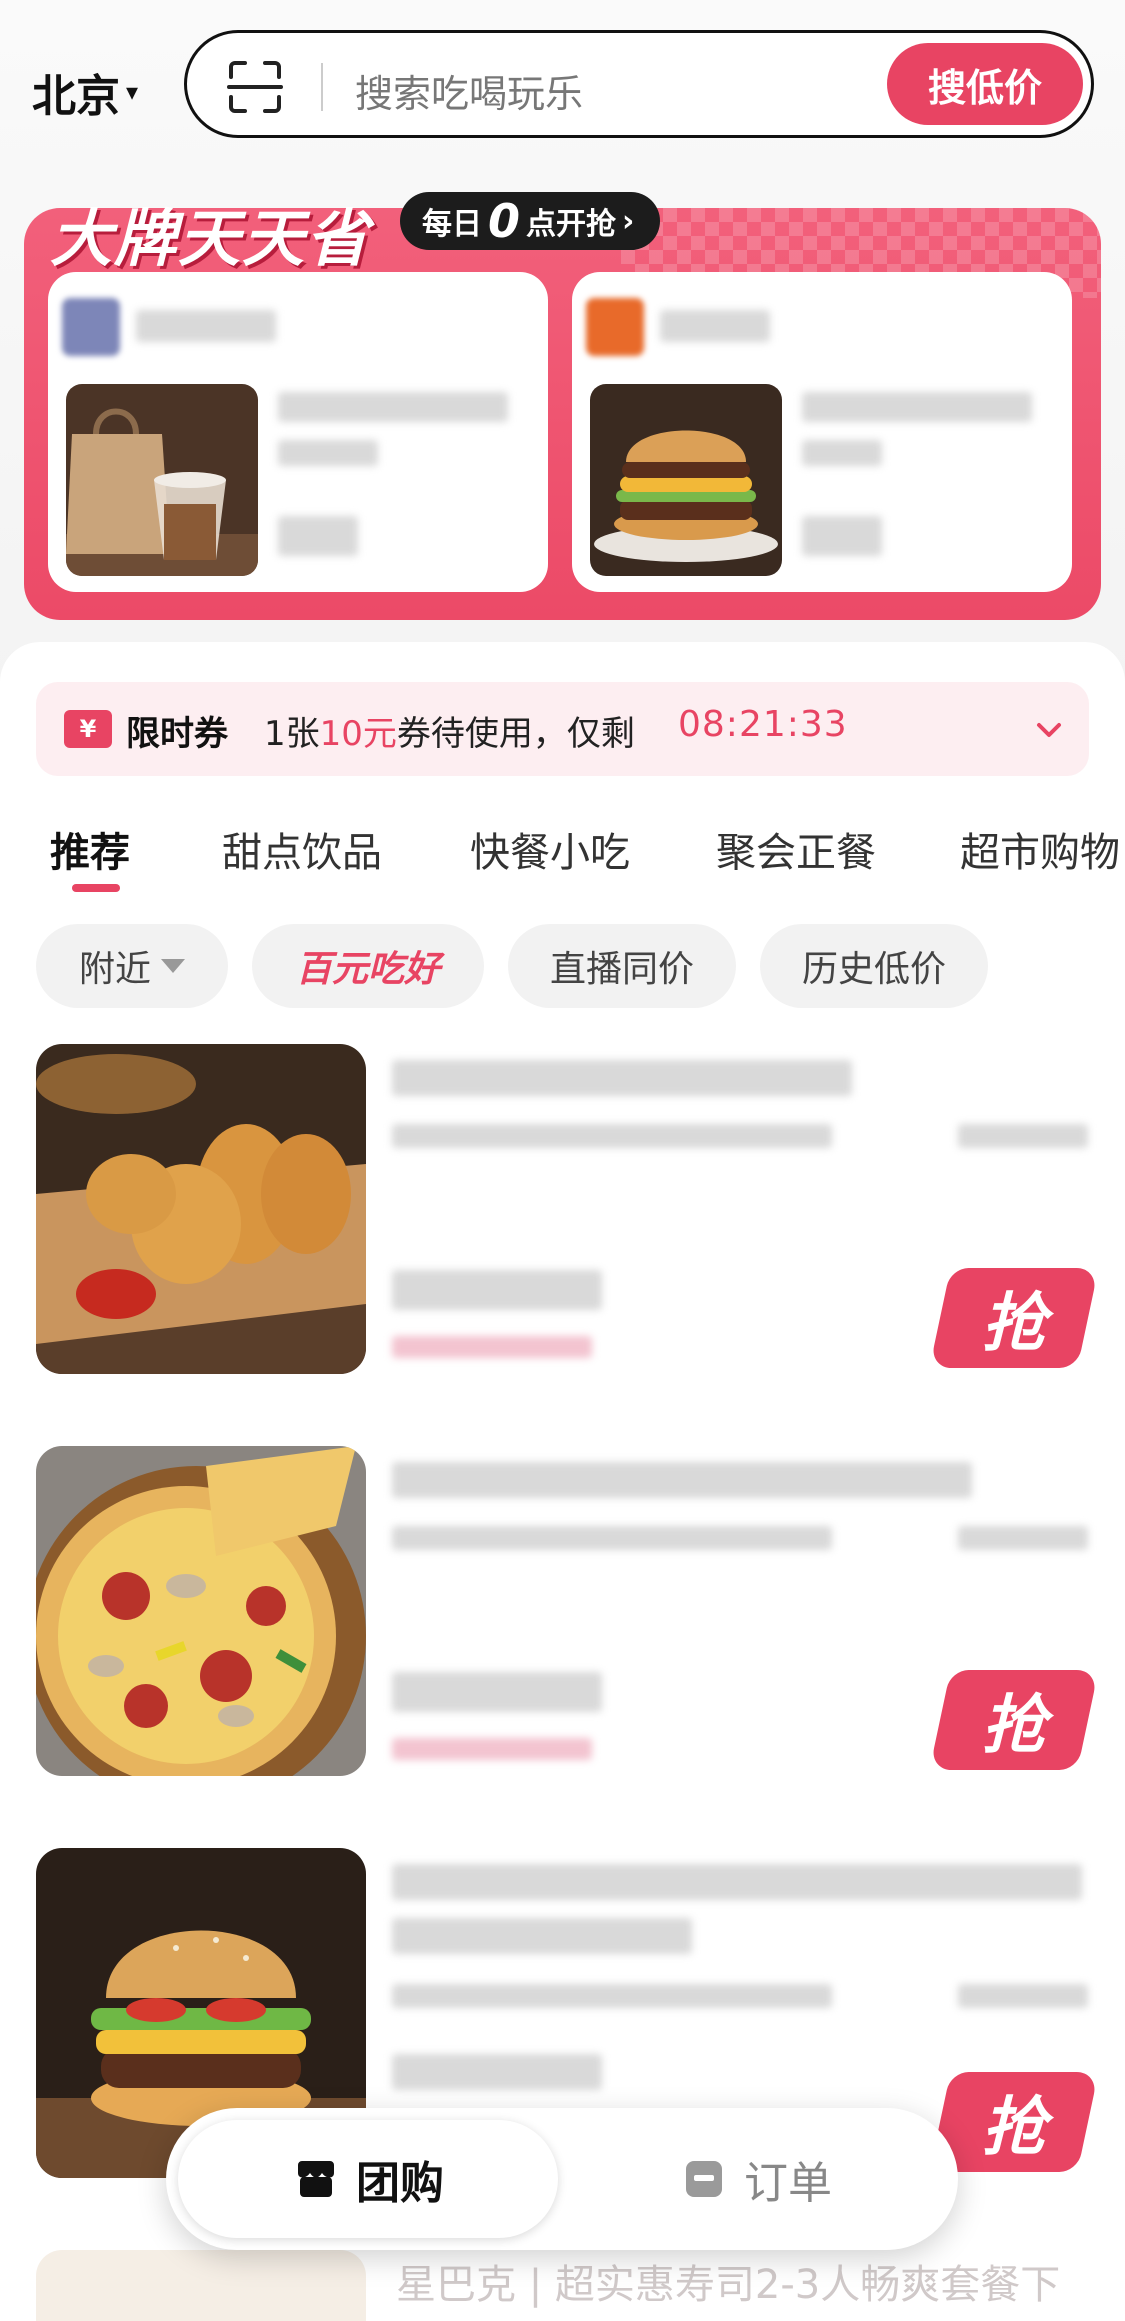  Describe the element at coordinates (132, 92) in the screenshot. I see `caret-down-icon: ▾` at that location.